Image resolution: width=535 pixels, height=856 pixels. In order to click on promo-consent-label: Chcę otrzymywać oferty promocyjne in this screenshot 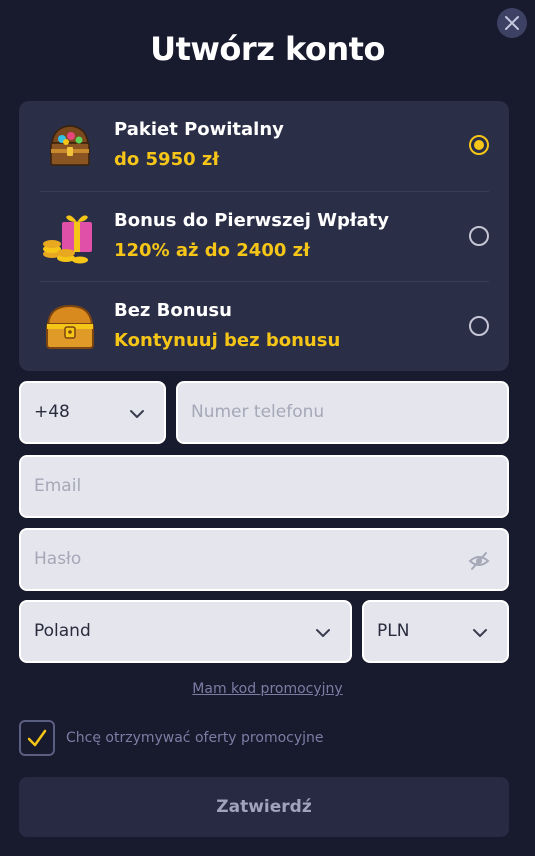, I will do `click(195, 738)`.